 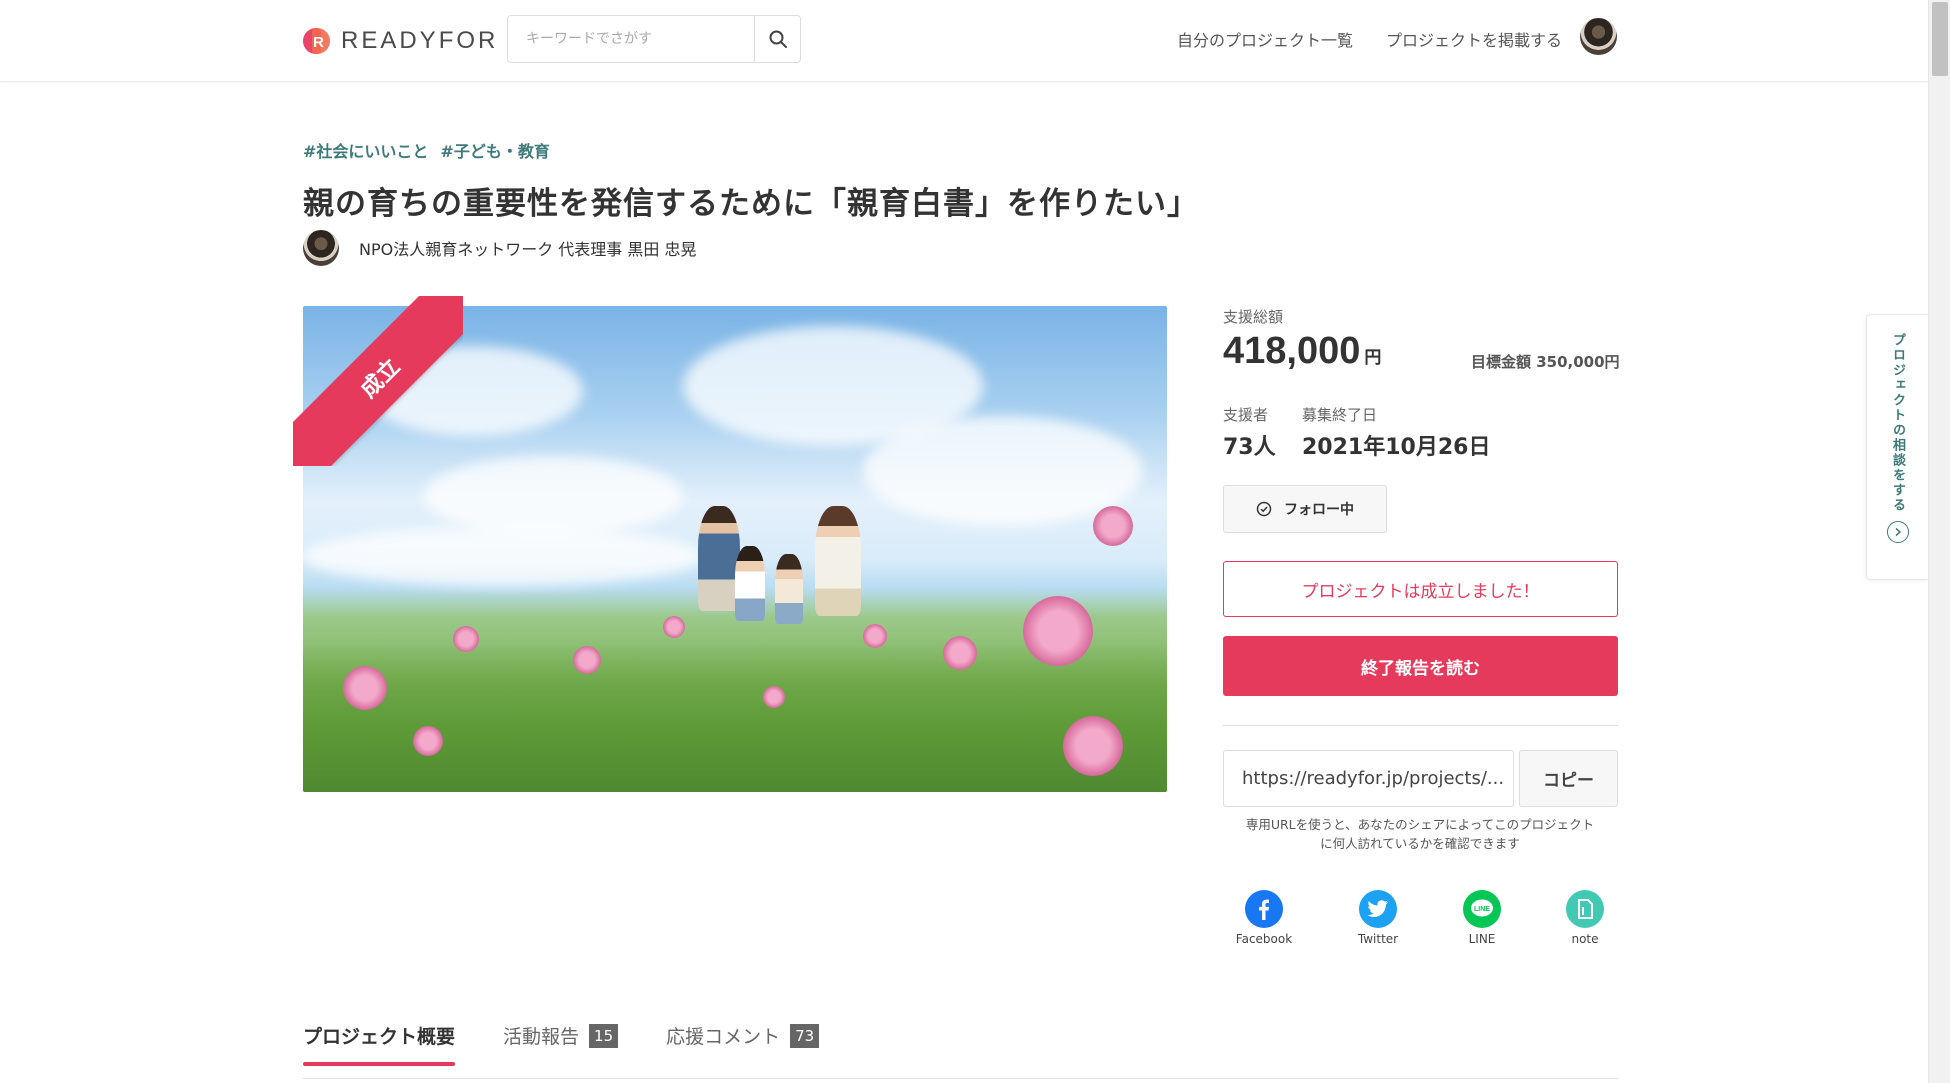 I want to click on backers-count: 73人, so click(x=1249, y=447).